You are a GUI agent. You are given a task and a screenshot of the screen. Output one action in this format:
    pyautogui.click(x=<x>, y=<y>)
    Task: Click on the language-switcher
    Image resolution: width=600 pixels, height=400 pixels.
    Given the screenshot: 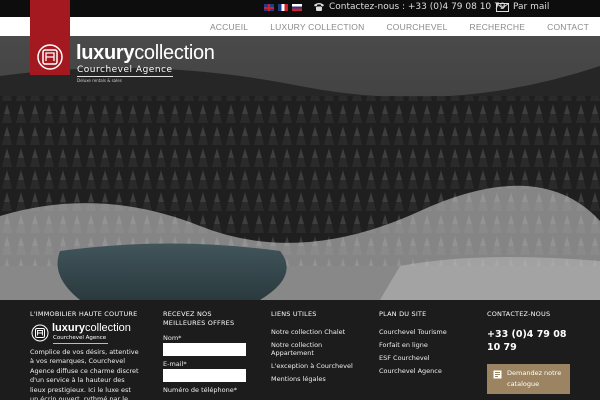 What is the action you would take?
    pyautogui.click(x=283, y=7)
    